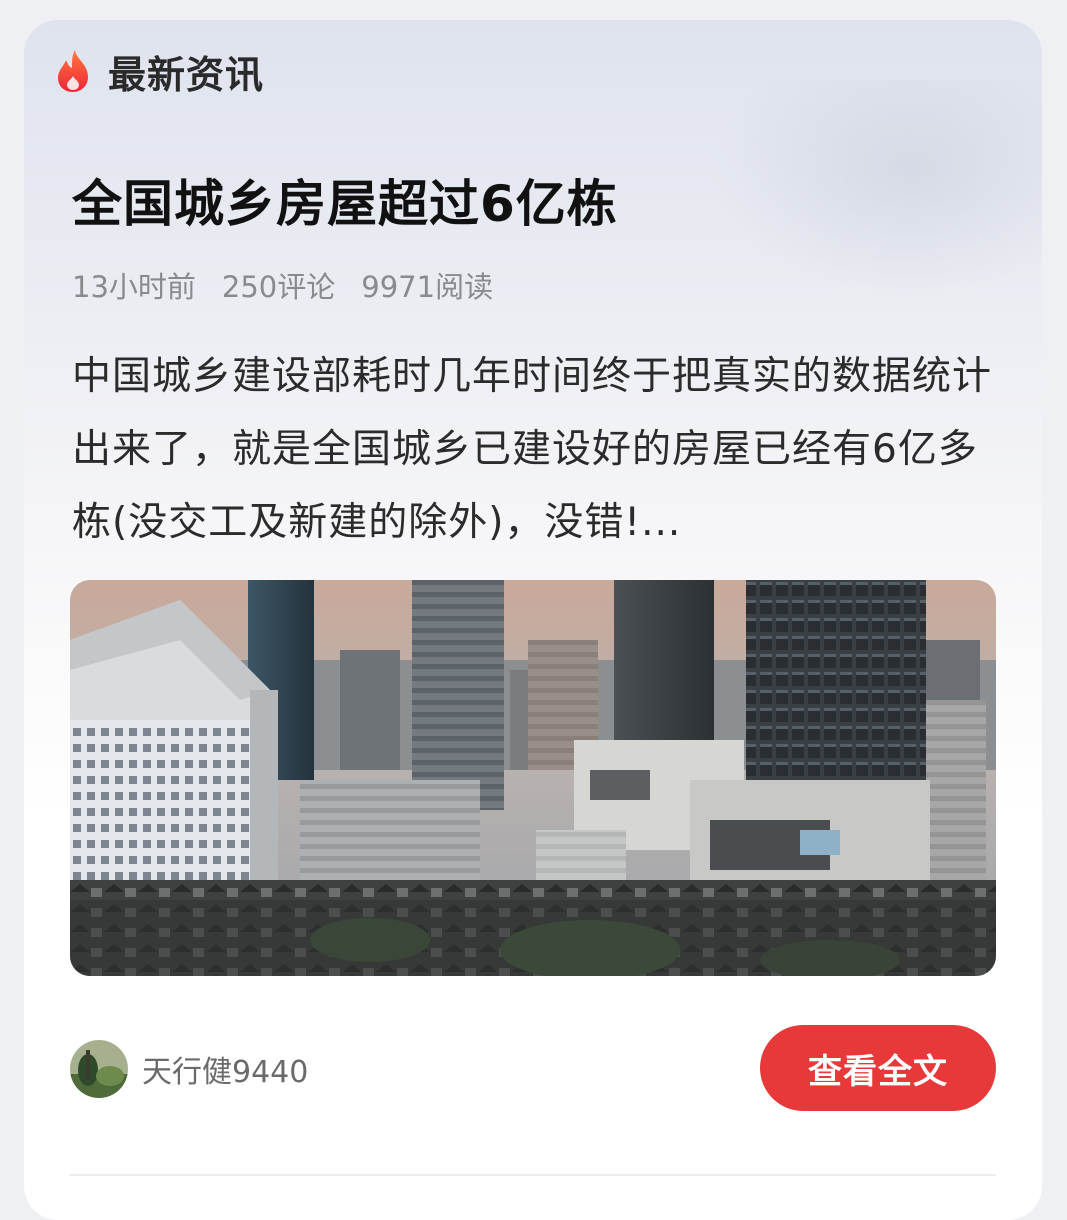 The image size is (1067, 1220). I want to click on author-info: 天行健9440, so click(189, 1069).